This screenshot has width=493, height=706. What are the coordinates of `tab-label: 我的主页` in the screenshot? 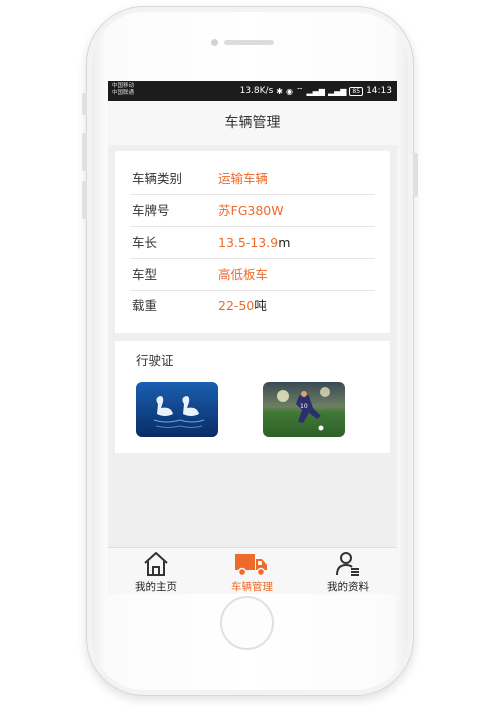 It's located at (156, 587).